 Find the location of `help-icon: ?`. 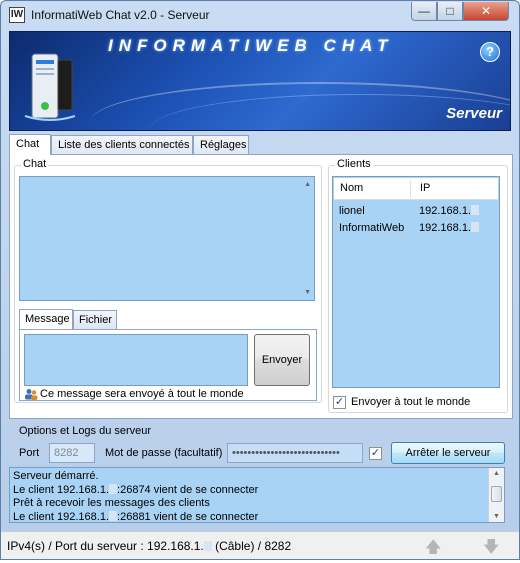

help-icon: ? is located at coordinates (490, 52).